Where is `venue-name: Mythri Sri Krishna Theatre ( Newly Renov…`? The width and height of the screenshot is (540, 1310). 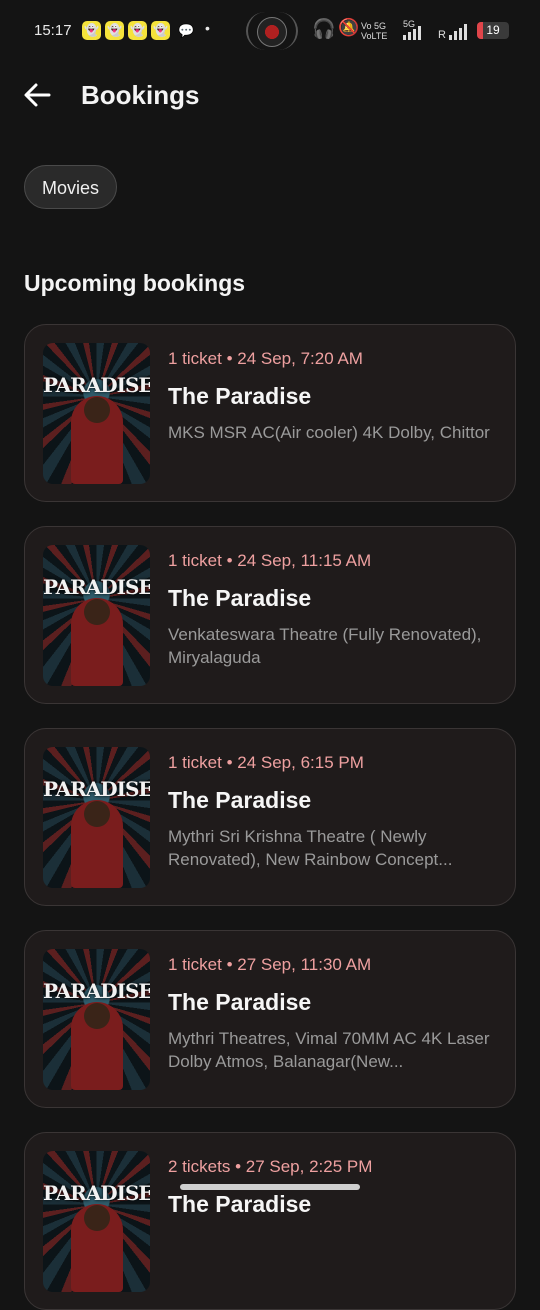 venue-name: Mythri Sri Krishna Theatre ( Newly Renov… is located at coordinates (310, 848).